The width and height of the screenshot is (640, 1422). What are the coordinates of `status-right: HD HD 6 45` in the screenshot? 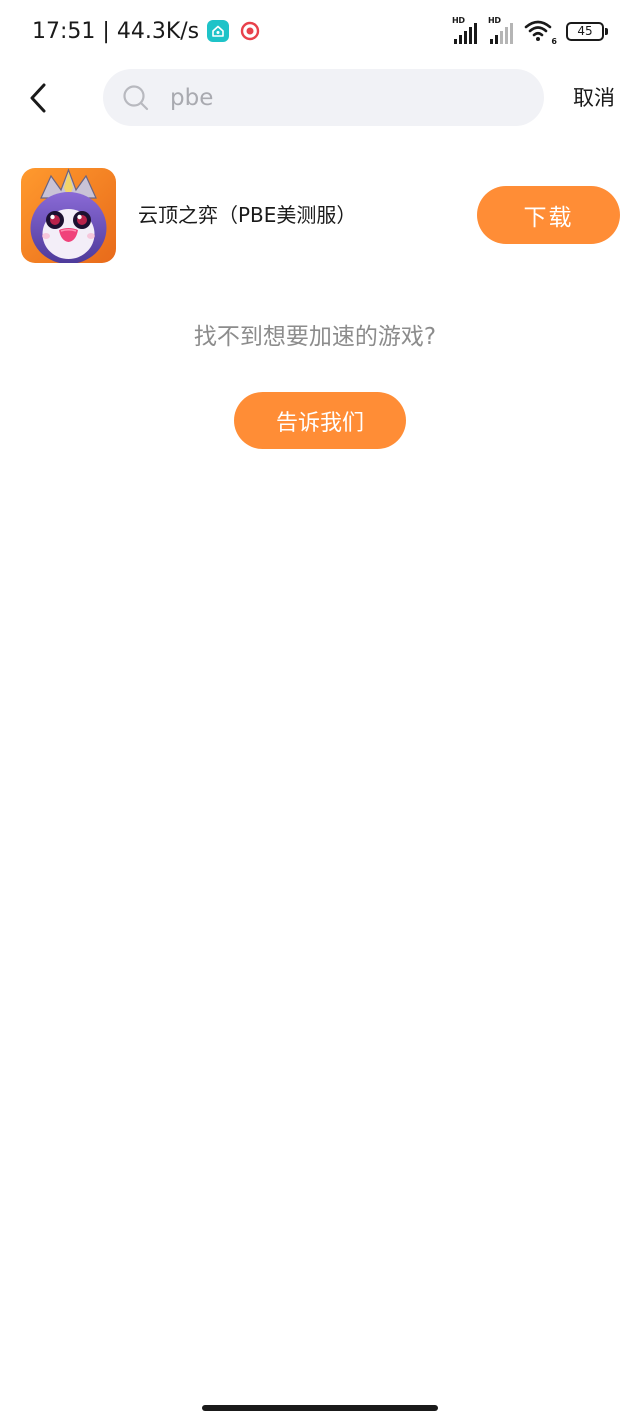 It's located at (530, 31).